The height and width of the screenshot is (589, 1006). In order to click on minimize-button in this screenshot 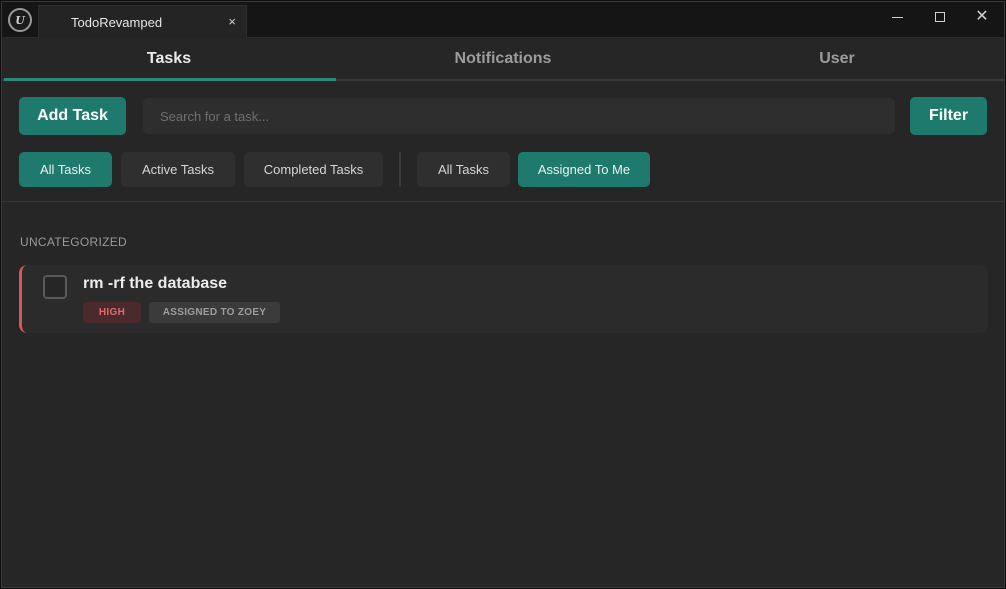, I will do `click(897, 17)`.